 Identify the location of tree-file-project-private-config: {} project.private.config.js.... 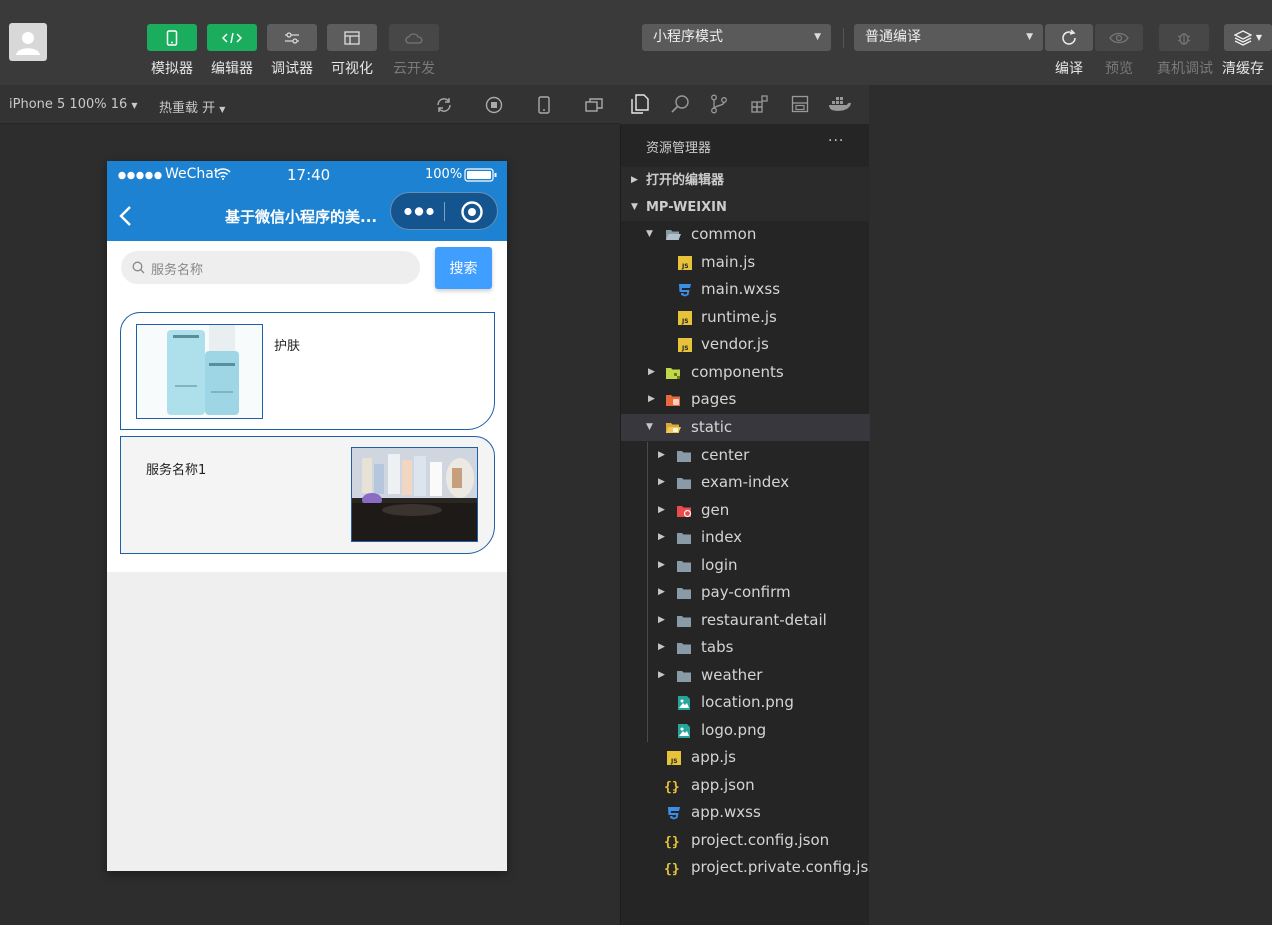
(745, 867).